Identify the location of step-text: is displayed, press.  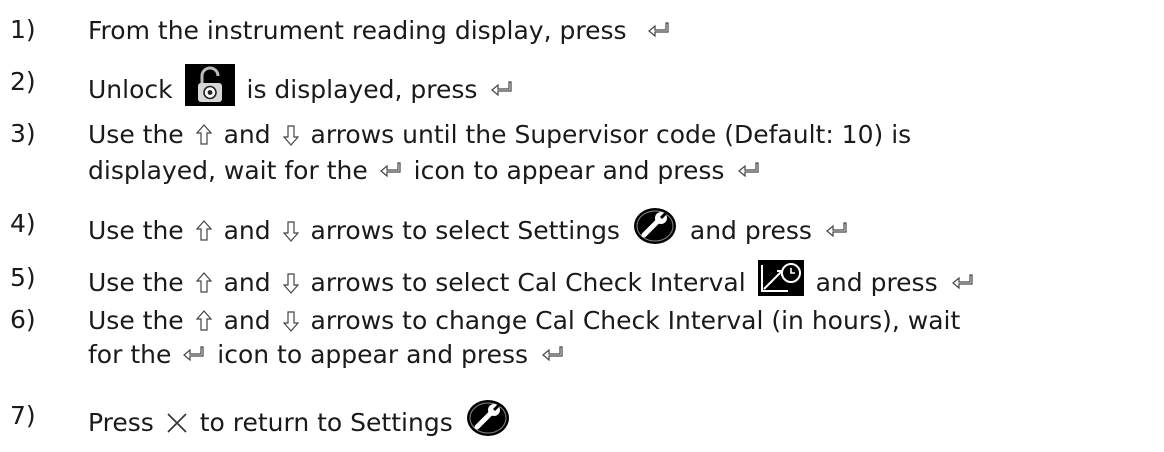
(362, 89).